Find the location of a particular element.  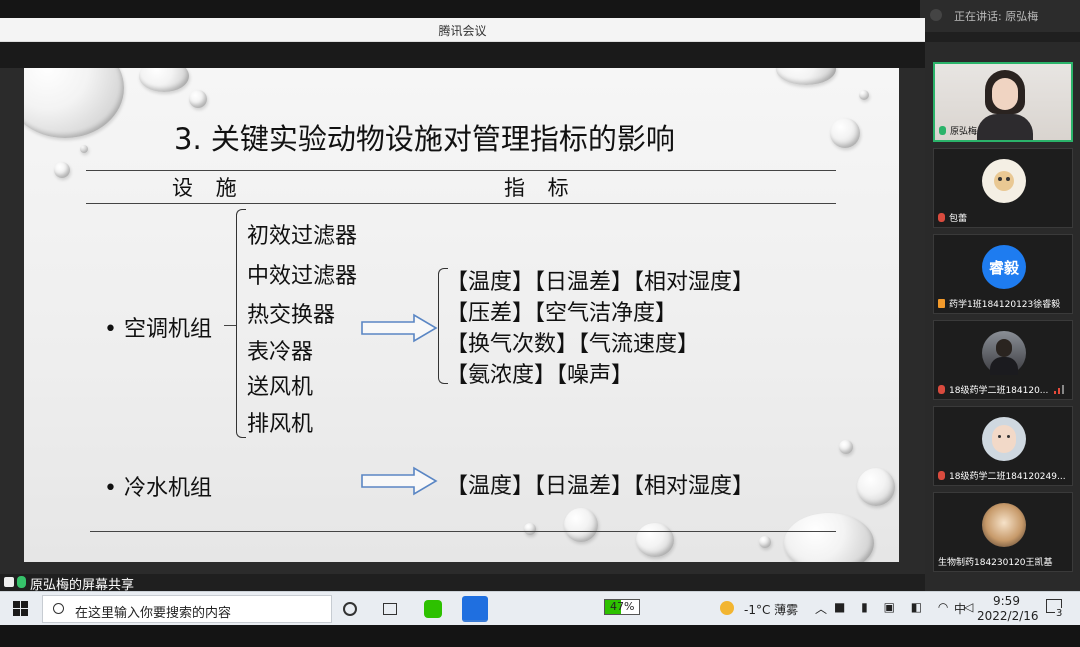

speaking-indicator: 正在讲话: 原弘梅 is located at coordinates (1000, 16).